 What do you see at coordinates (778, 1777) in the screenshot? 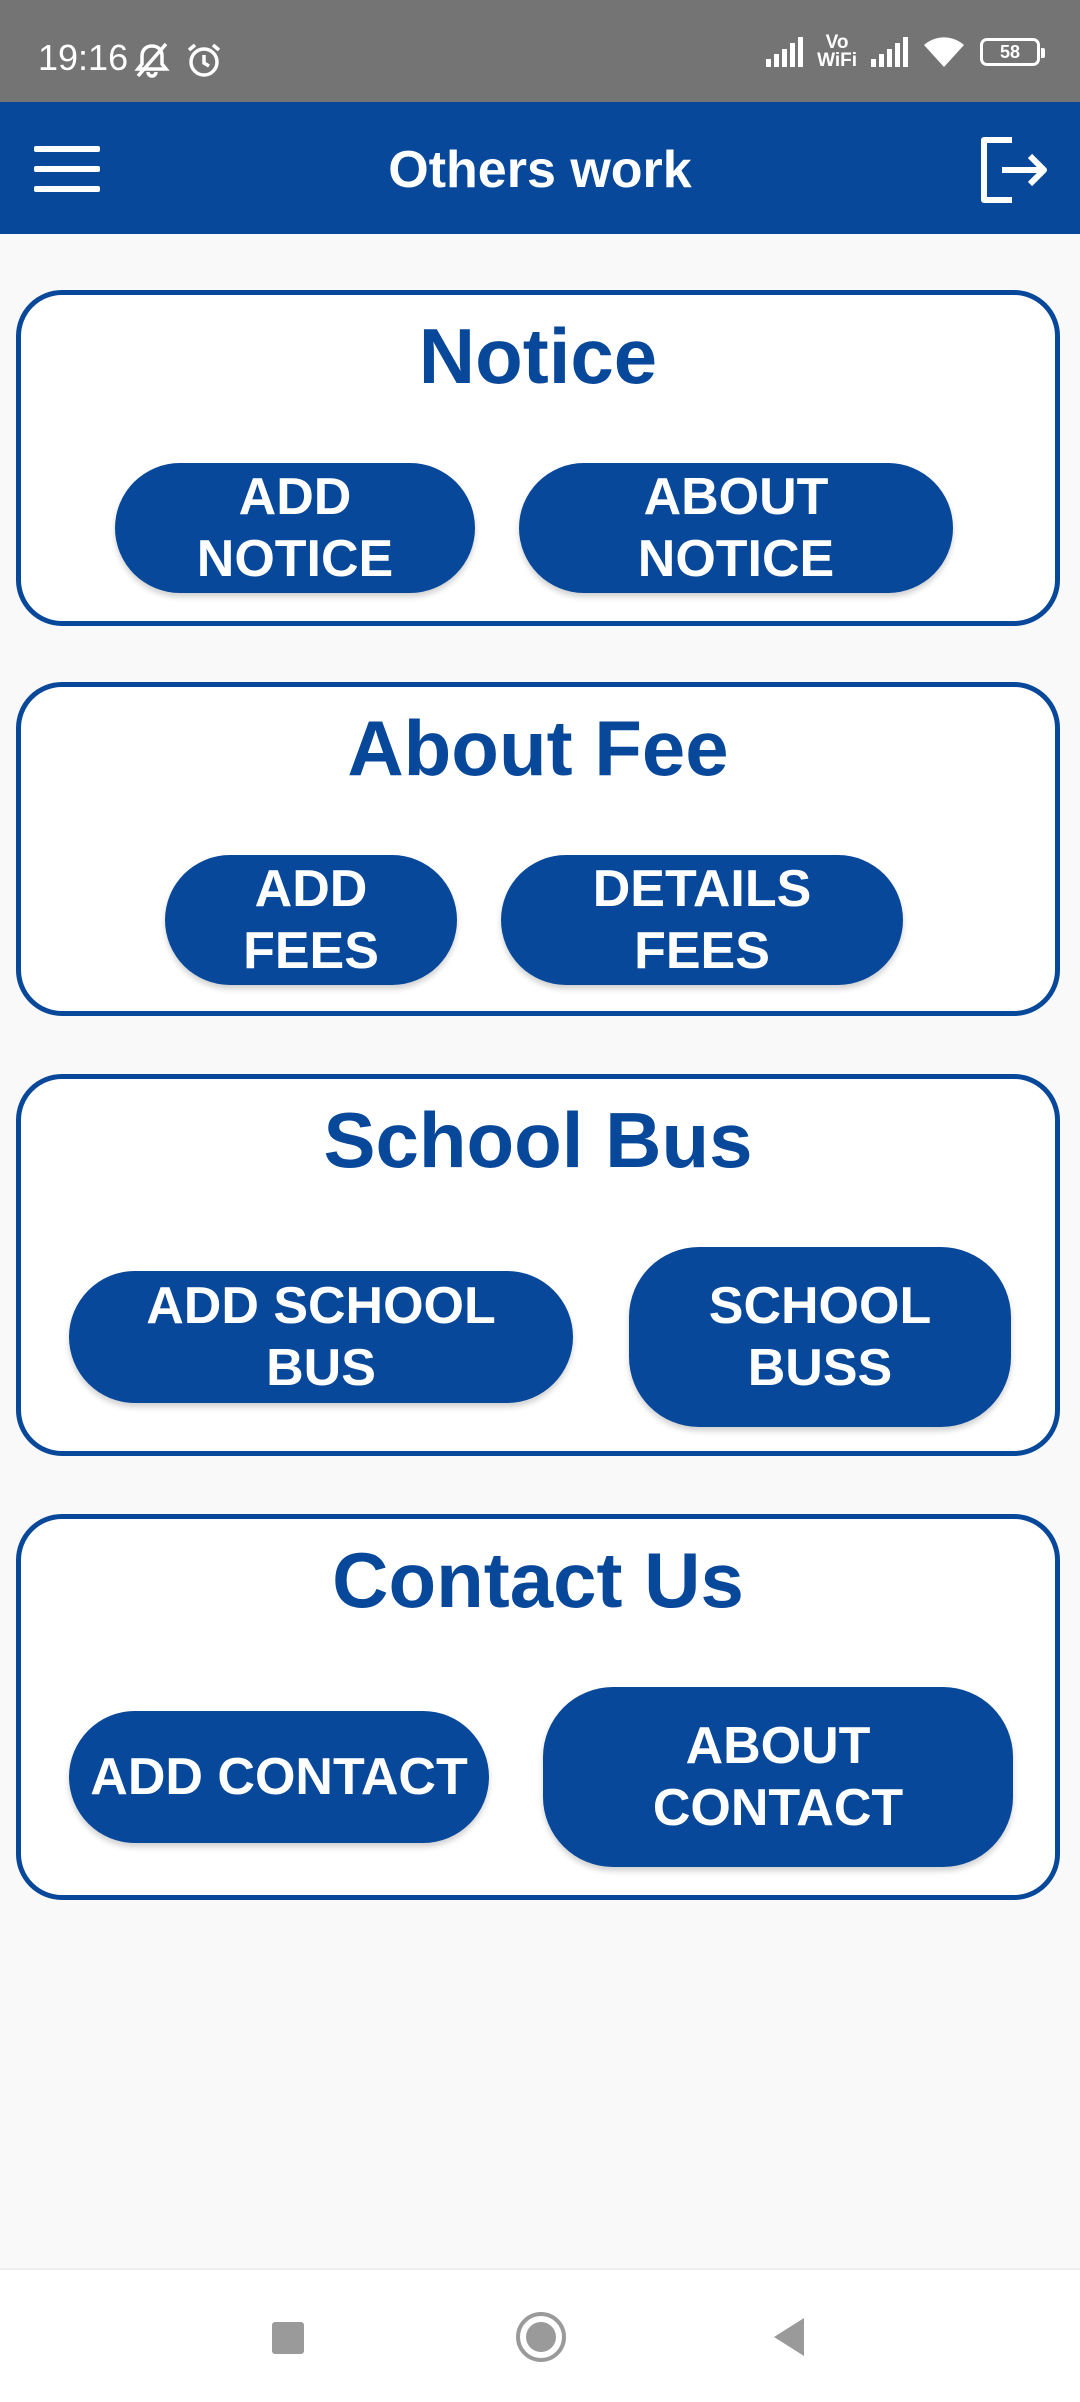
I see `about-contact-button: ABOUT CONTACT` at bounding box center [778, 1777].